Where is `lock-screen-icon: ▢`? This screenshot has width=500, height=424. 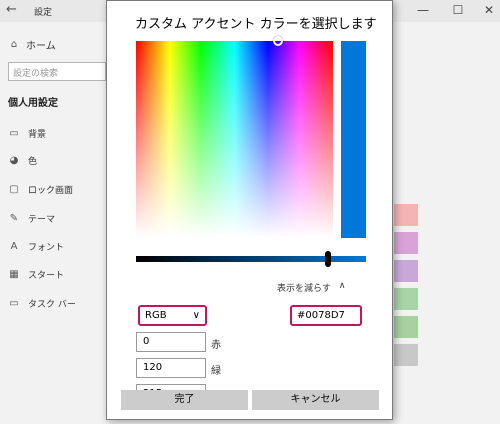
lock-screen-icon: ▢ is located at coordinates (14, 189).